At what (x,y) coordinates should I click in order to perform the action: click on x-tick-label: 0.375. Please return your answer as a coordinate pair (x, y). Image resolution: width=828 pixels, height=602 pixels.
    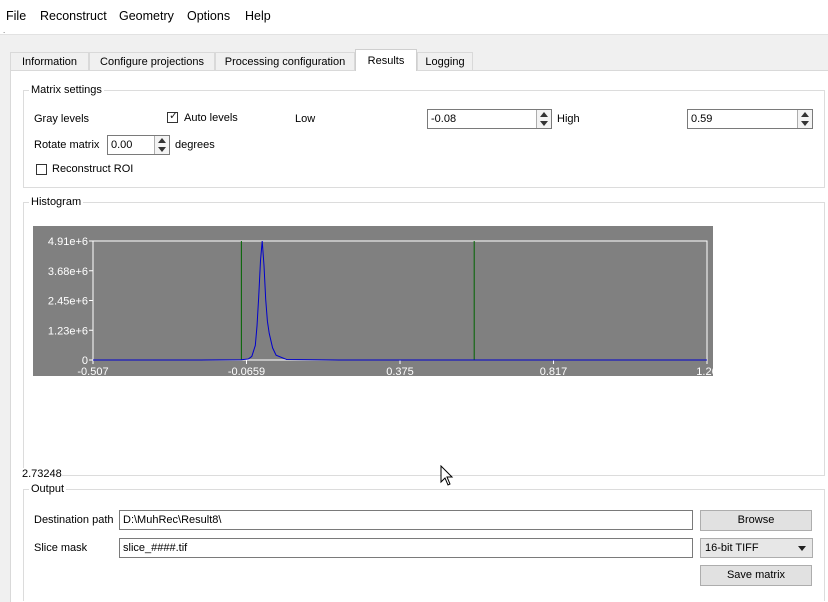
    Looking at the image, I should click on (400, 371).